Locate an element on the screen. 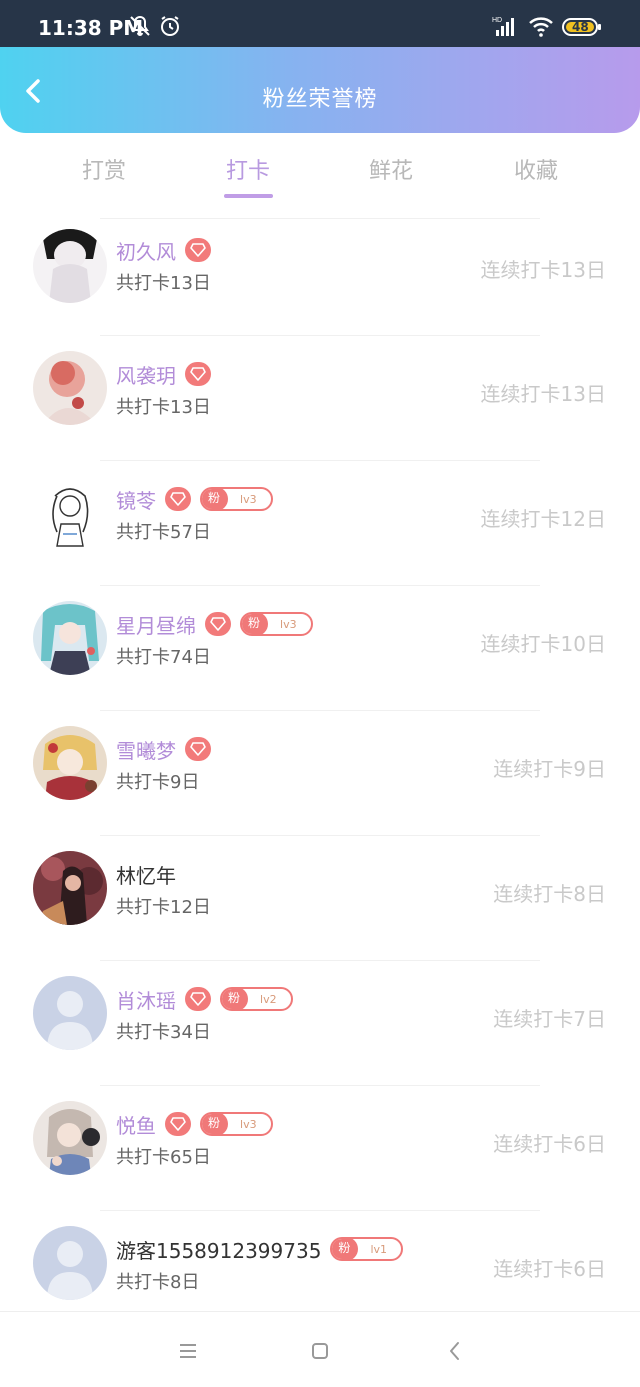 The width and height of the screenshot is (640, 1387). list-item: 雪曦梦 共打卡9日 连续打卡9日 is located at coordinates (320, 781).